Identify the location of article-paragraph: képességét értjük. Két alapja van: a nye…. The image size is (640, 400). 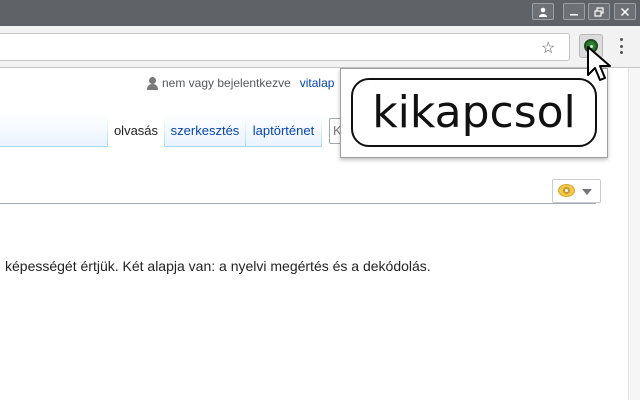
(218, 266).